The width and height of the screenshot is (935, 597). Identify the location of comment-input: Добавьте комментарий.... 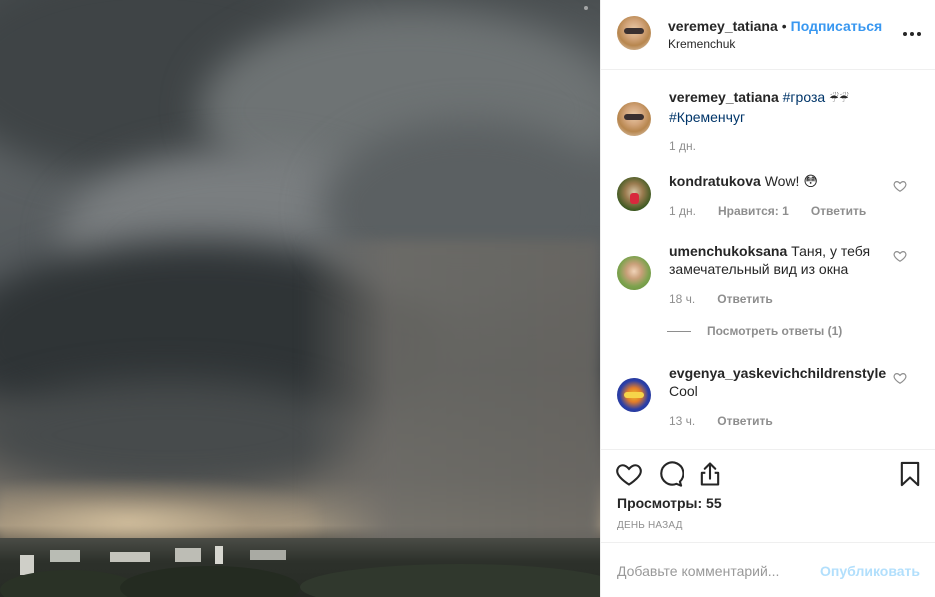
(698, 571).